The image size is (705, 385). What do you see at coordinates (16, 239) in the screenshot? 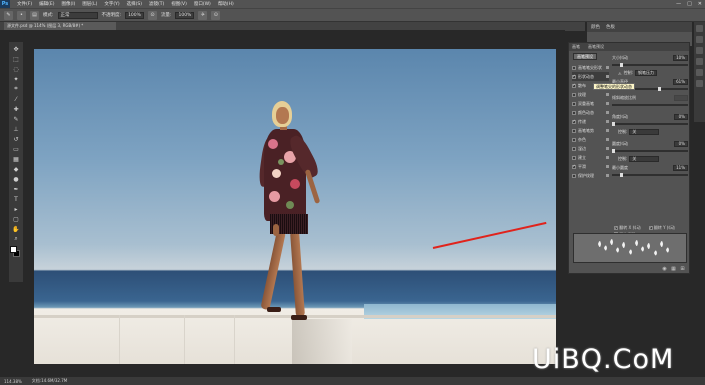
I see `zoom-tool-icon: ⌕` at bounding box center [16, 239].